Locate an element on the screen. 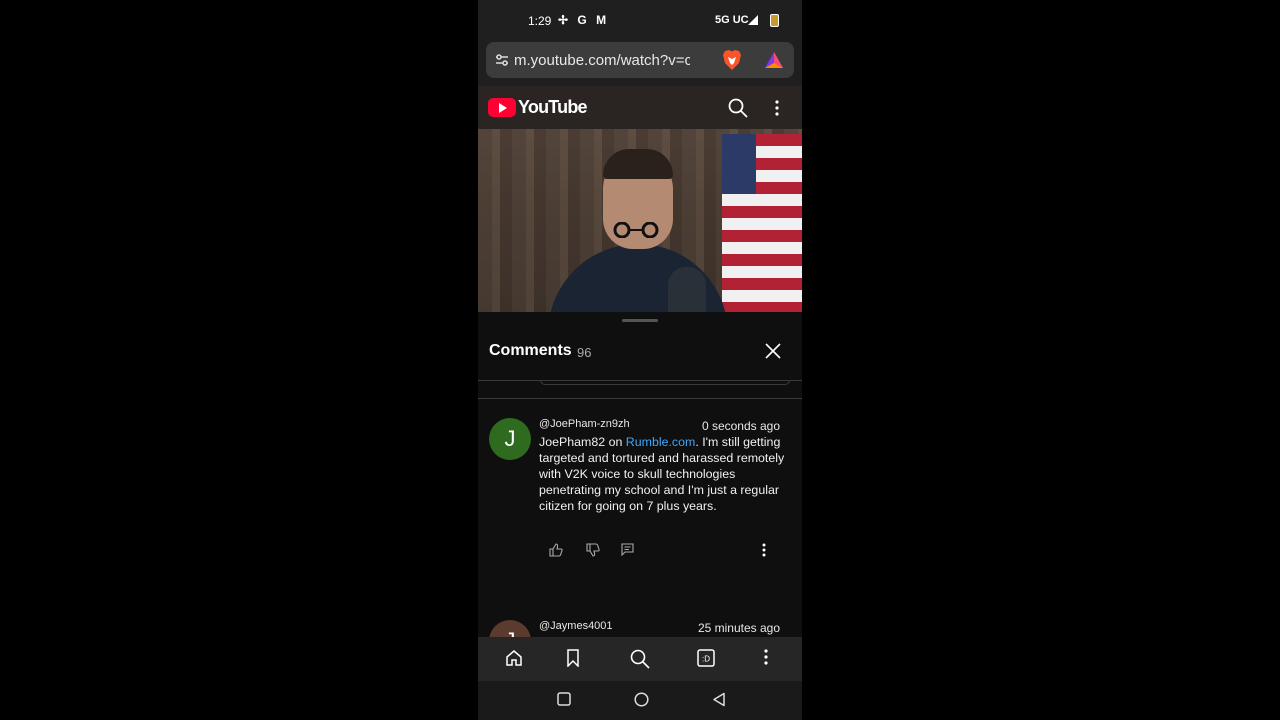  system-nav-bar is located at coordinates (640, 700).